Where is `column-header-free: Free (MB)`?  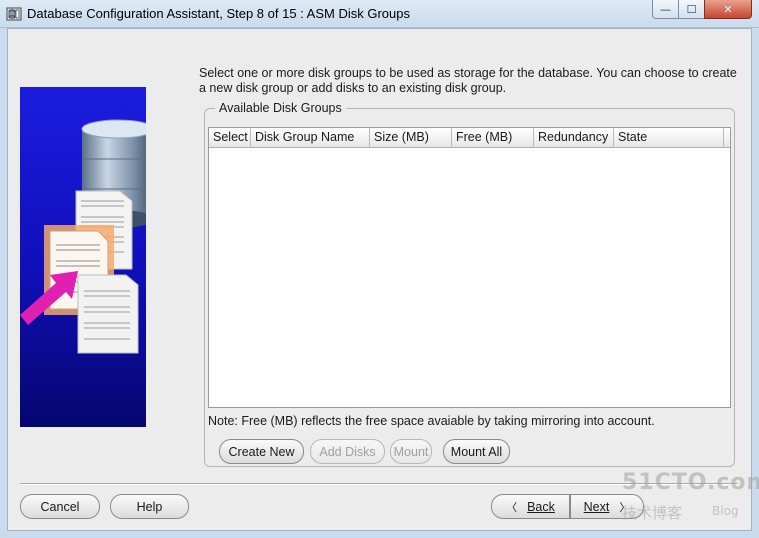 column-header-free: Free (MB) is located at coordinates (493, 138).